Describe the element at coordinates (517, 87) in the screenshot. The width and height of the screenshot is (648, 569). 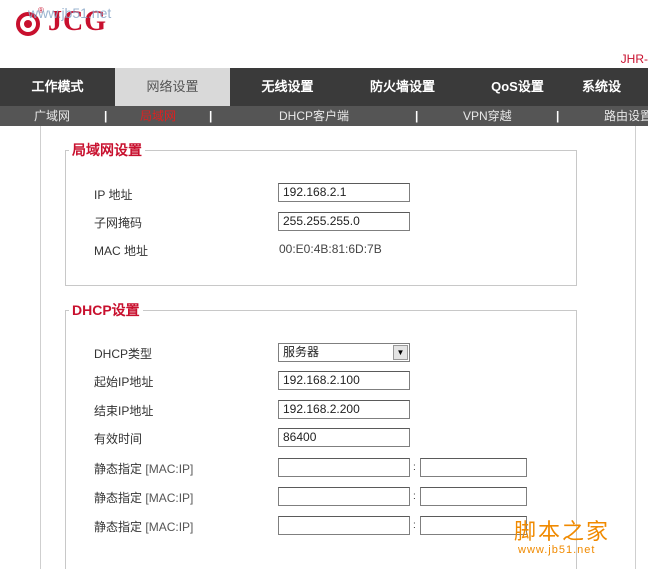
I see `nav-qos-settings: QoS设置` at that location.